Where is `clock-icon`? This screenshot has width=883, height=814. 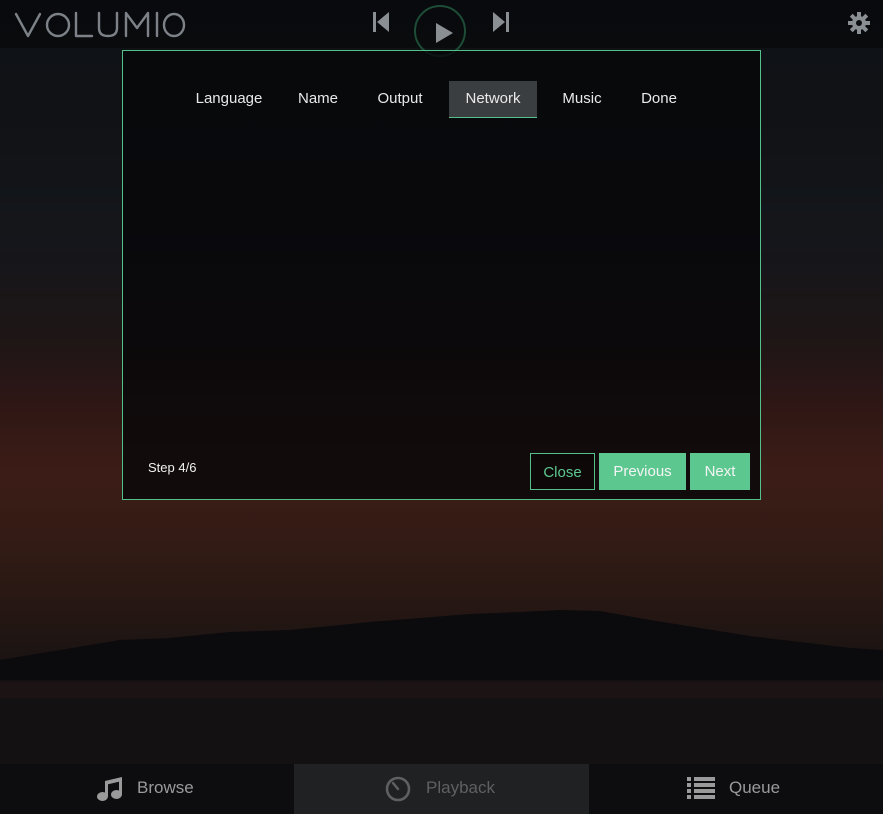
clock-icon is located at coordinates (398, 789).